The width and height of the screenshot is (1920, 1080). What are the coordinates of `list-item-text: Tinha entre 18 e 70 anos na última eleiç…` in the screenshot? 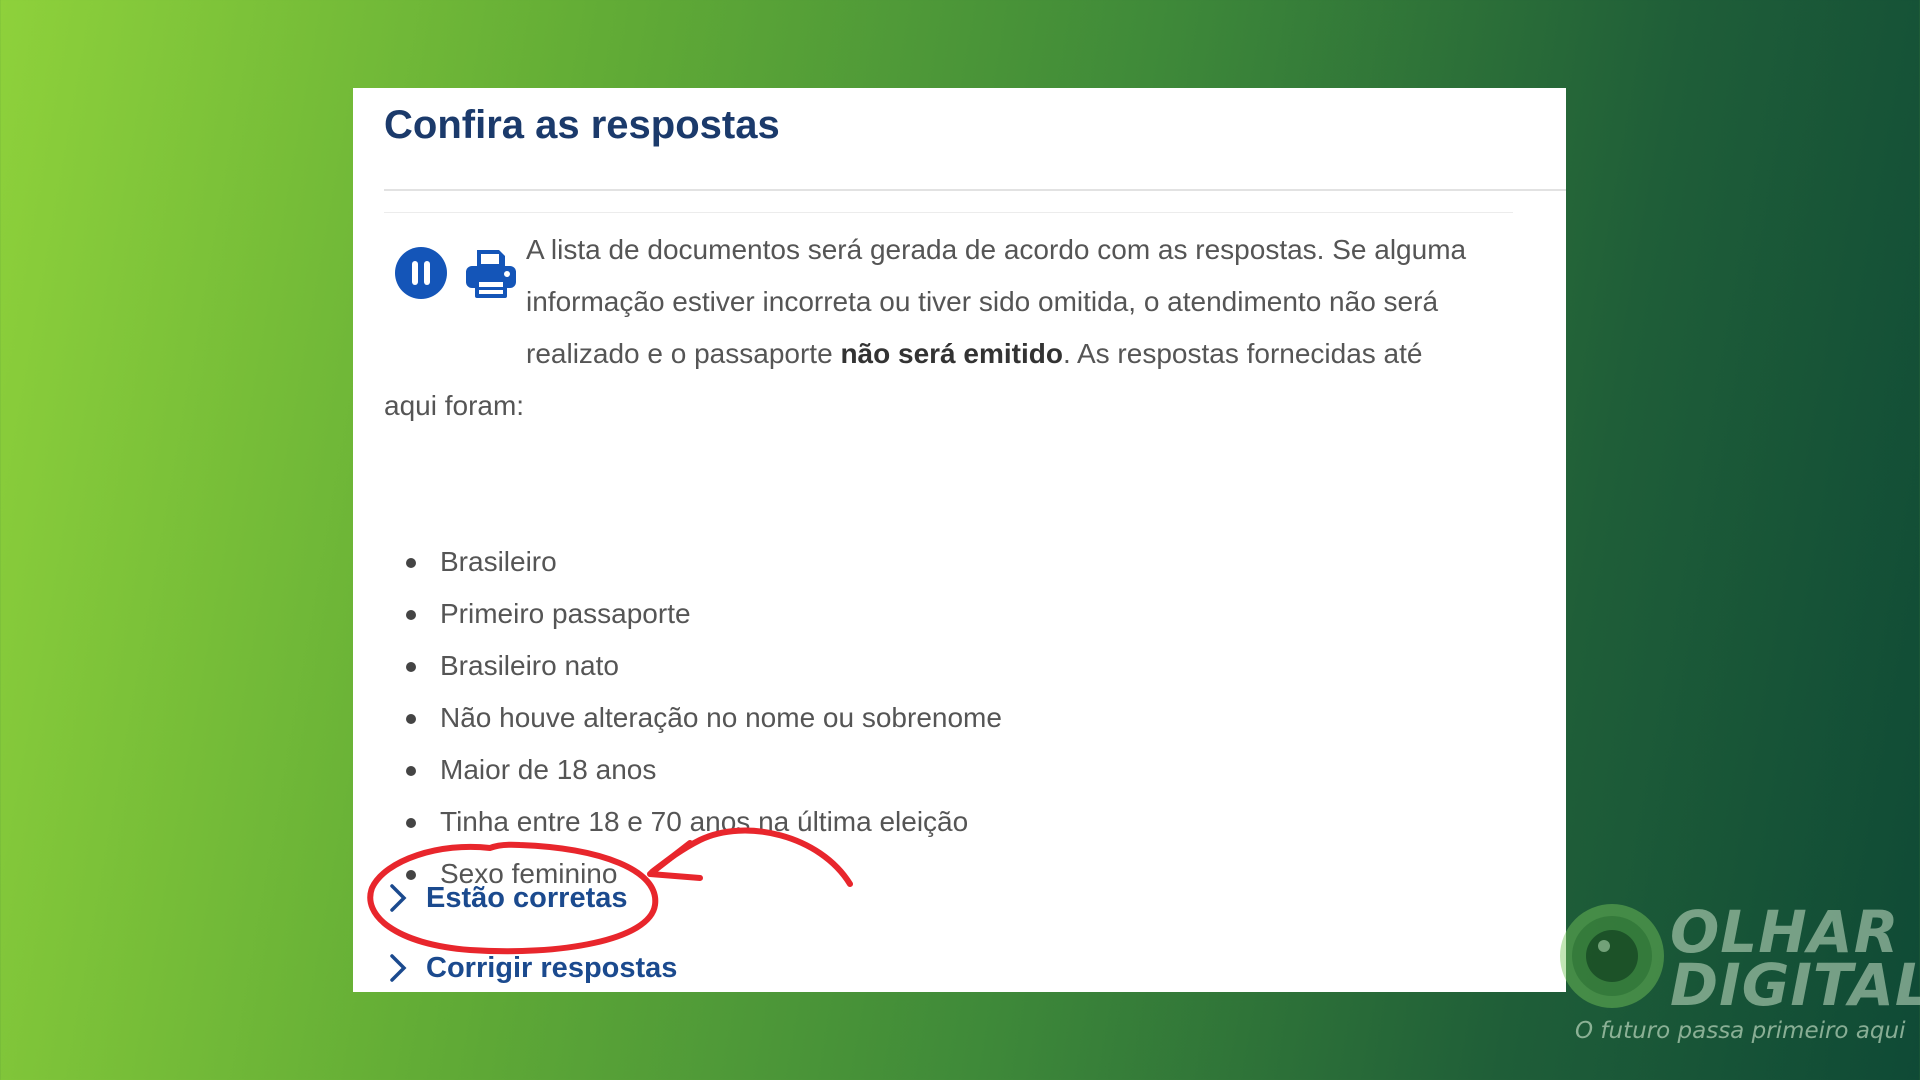 It's located at (704, 821).